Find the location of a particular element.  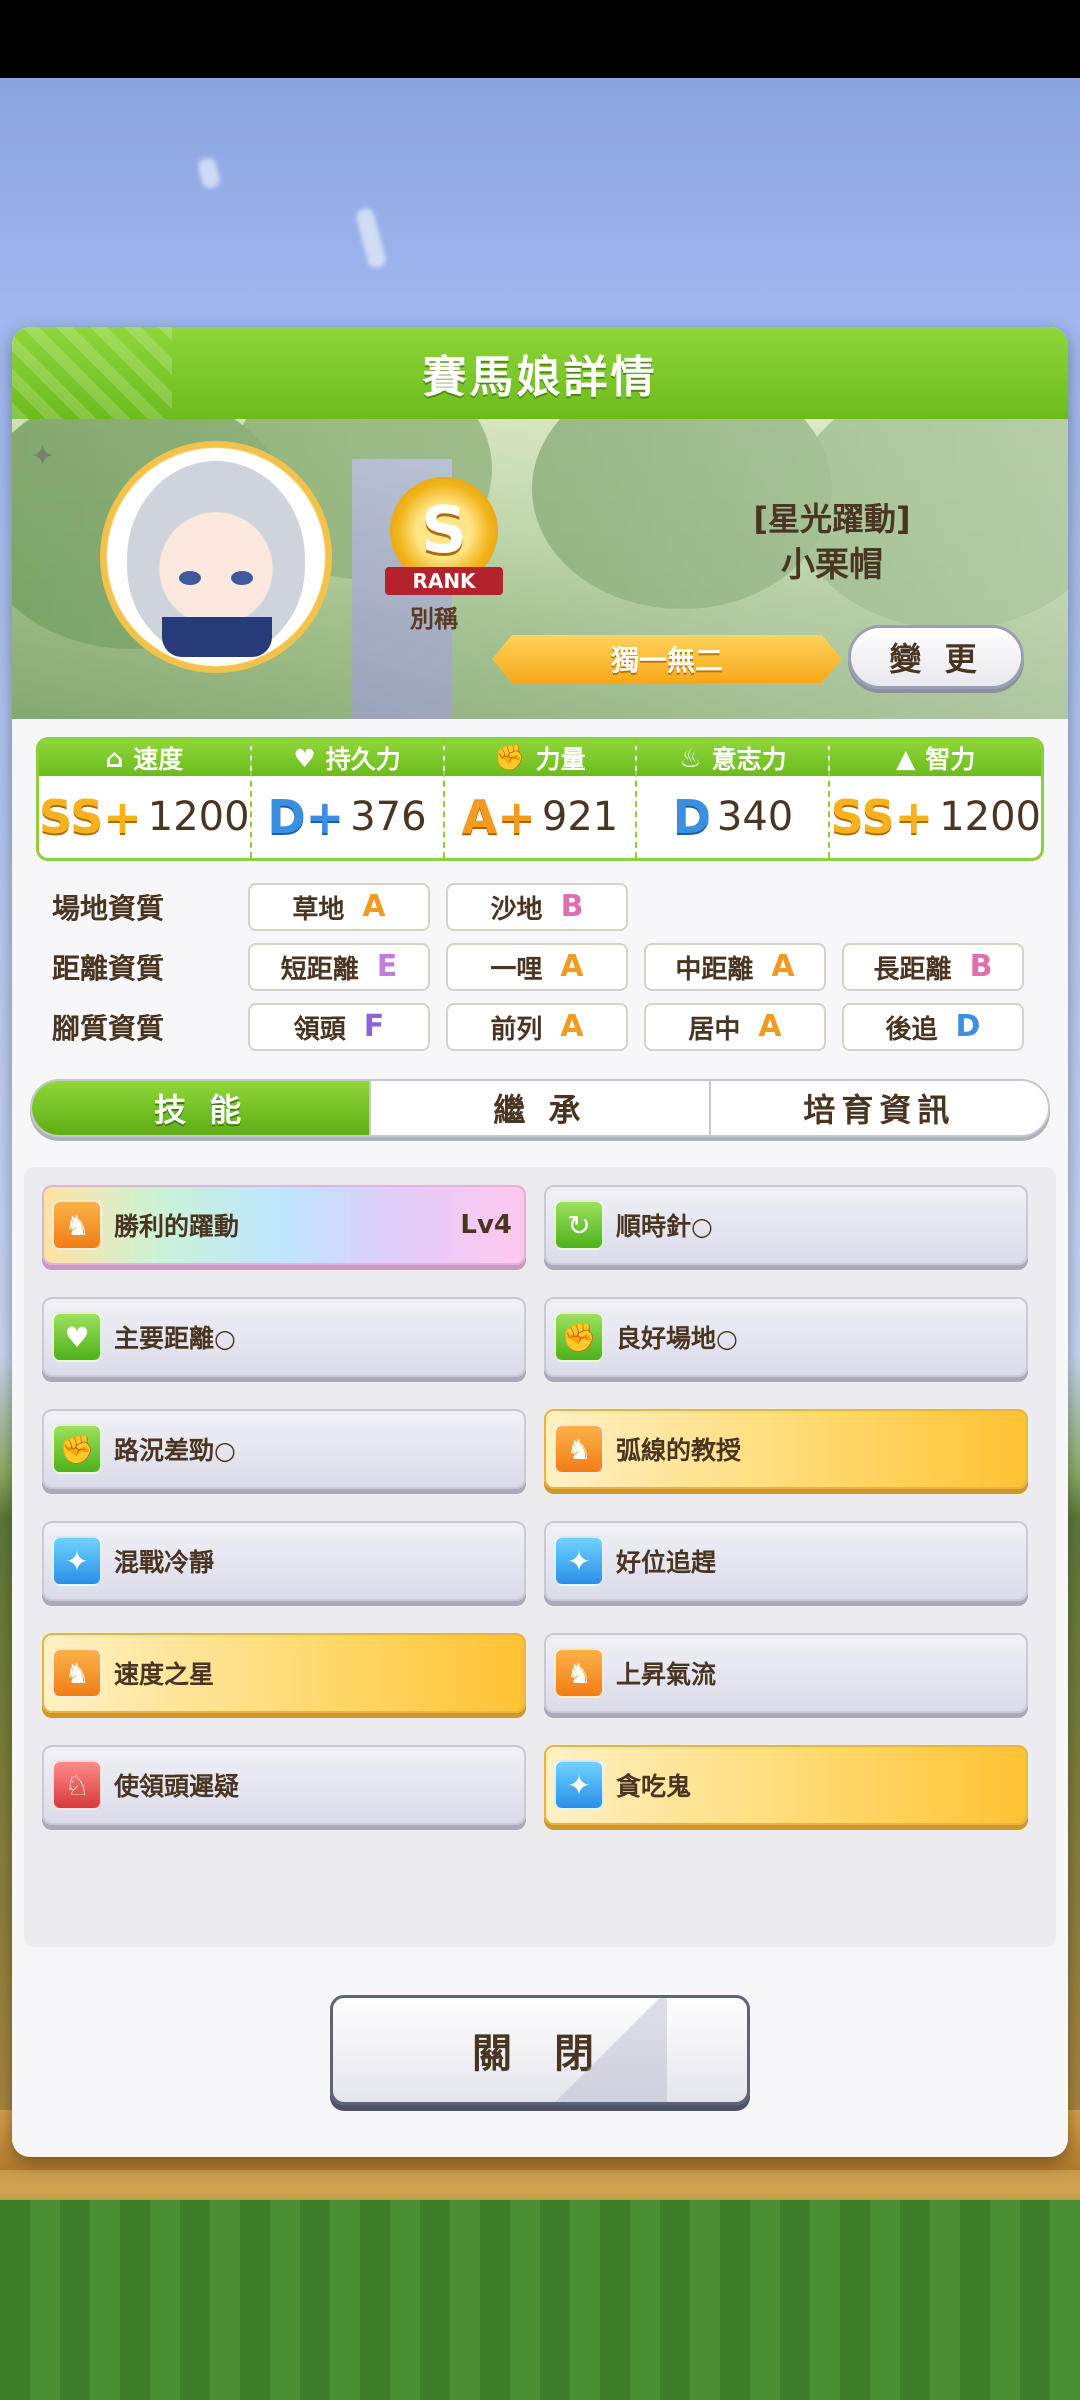

aptitude-style-row: 腳質資質 領頭 F 前列 A 居中 A 後追 D is located at coordinates (546, 1027).